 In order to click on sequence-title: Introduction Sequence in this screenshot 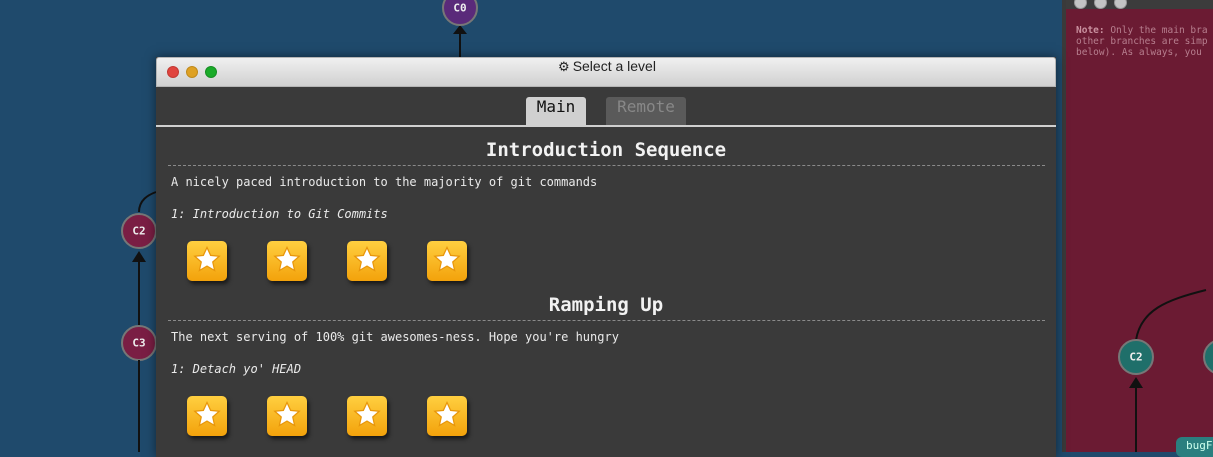, I will do `click(606, 150)`.